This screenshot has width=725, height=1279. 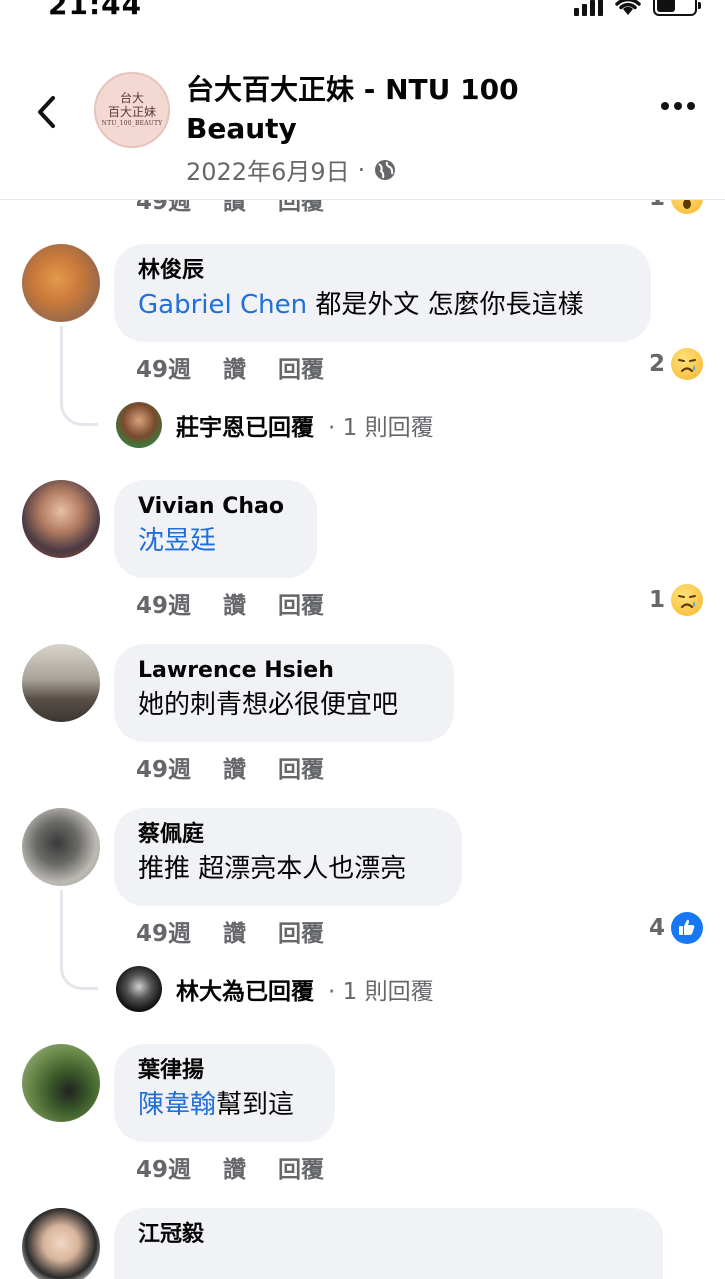 I want to click on comment-body: 都是外文 怎麼你長這樣, so click(x=445, y=305).